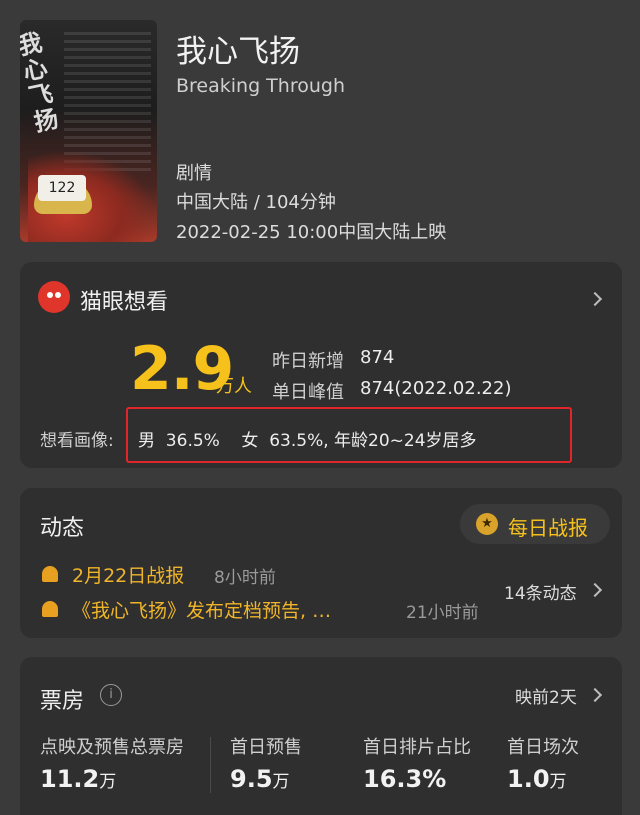  What do you see at coordinates (234, 386) in the screenshot?
I see `want-count-unit: 万人` at bounding box center [234, 386].